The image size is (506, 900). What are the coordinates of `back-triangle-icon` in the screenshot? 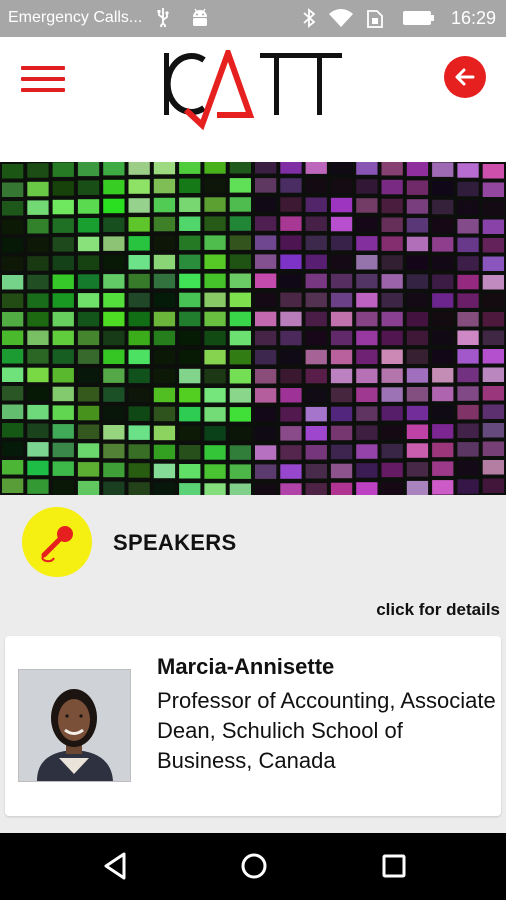 It's located at (115, 866).